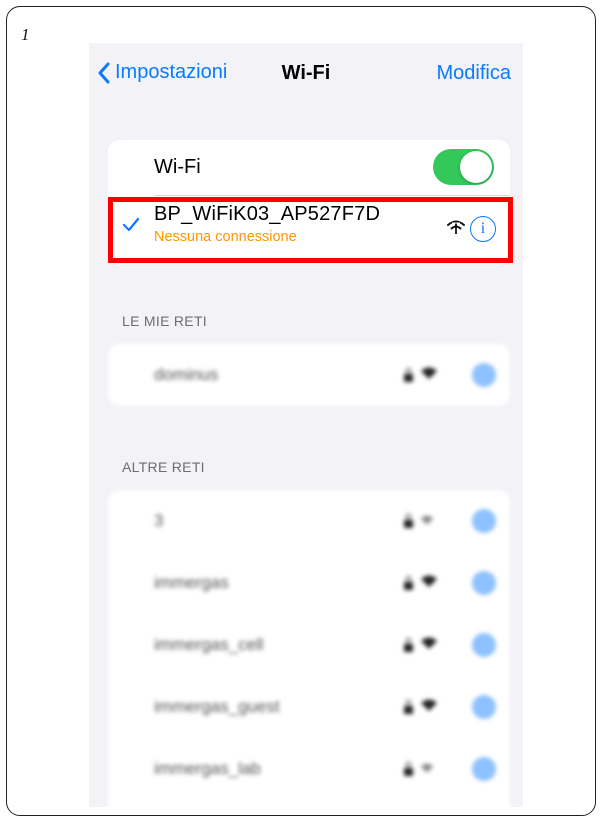 This screenshot has width=606, height=822. What do you see at coordinates (309, 645) in the screenshot?
I see `list-item: immergas_cell` at bounding box center [309, 645].